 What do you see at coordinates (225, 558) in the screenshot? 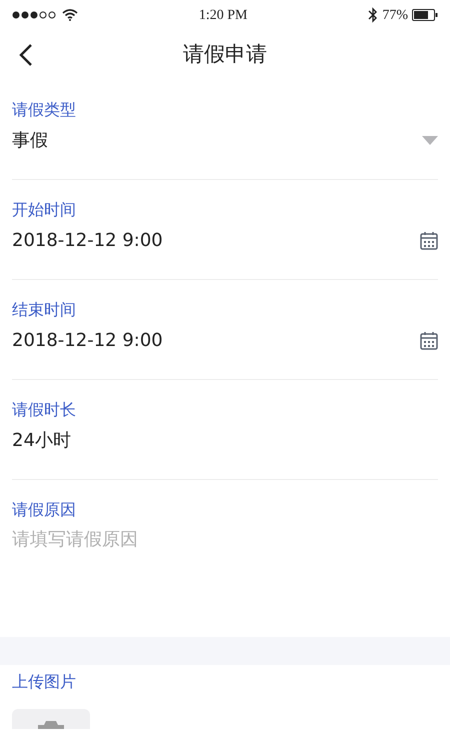
I see `reason-input: 请填写请假原因` at bounding box center [225, 558].